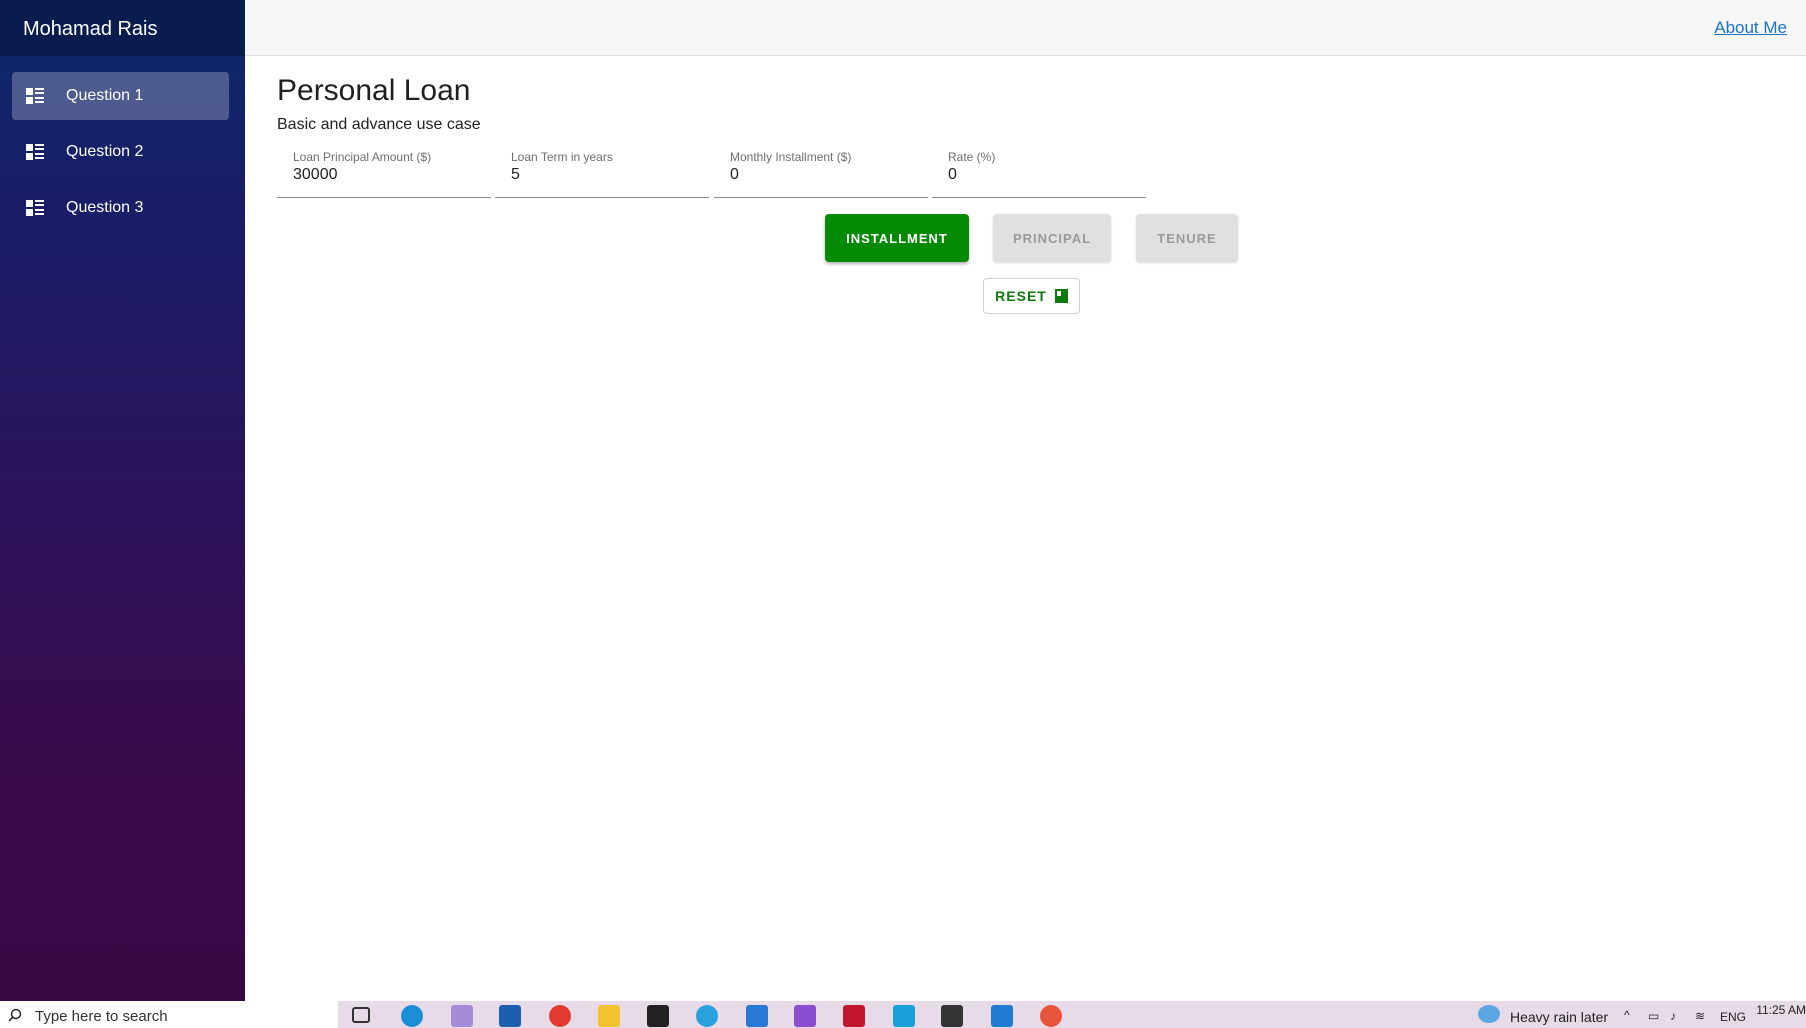  What do you see at coordinates (1700, 1016) in the screenshot?
I see `wifi-icon: ≋` at bounding box center [1700, 1016].